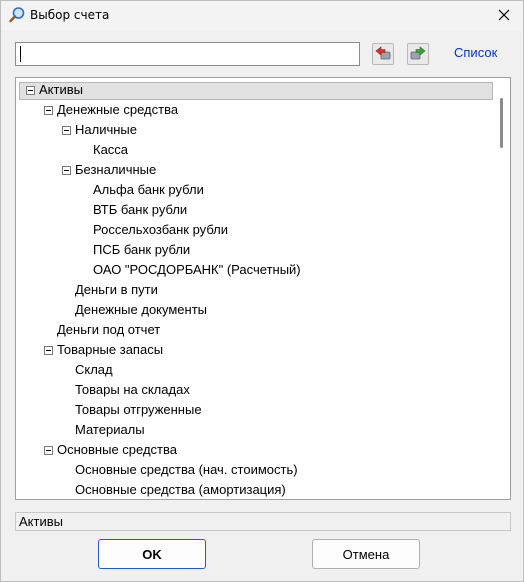  I want to click on tree-node: Россельхозбанк рубли, so click(256, 230).